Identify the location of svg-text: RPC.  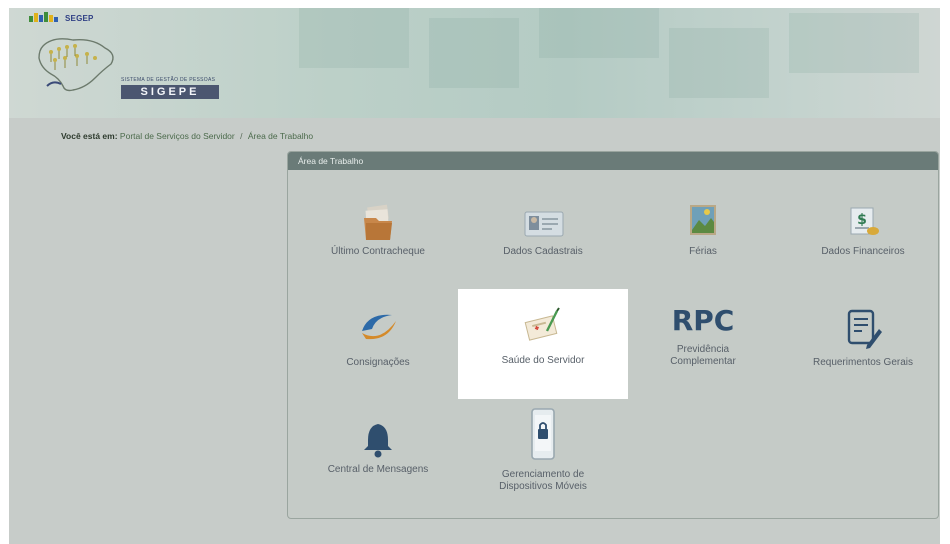
(703, 320).